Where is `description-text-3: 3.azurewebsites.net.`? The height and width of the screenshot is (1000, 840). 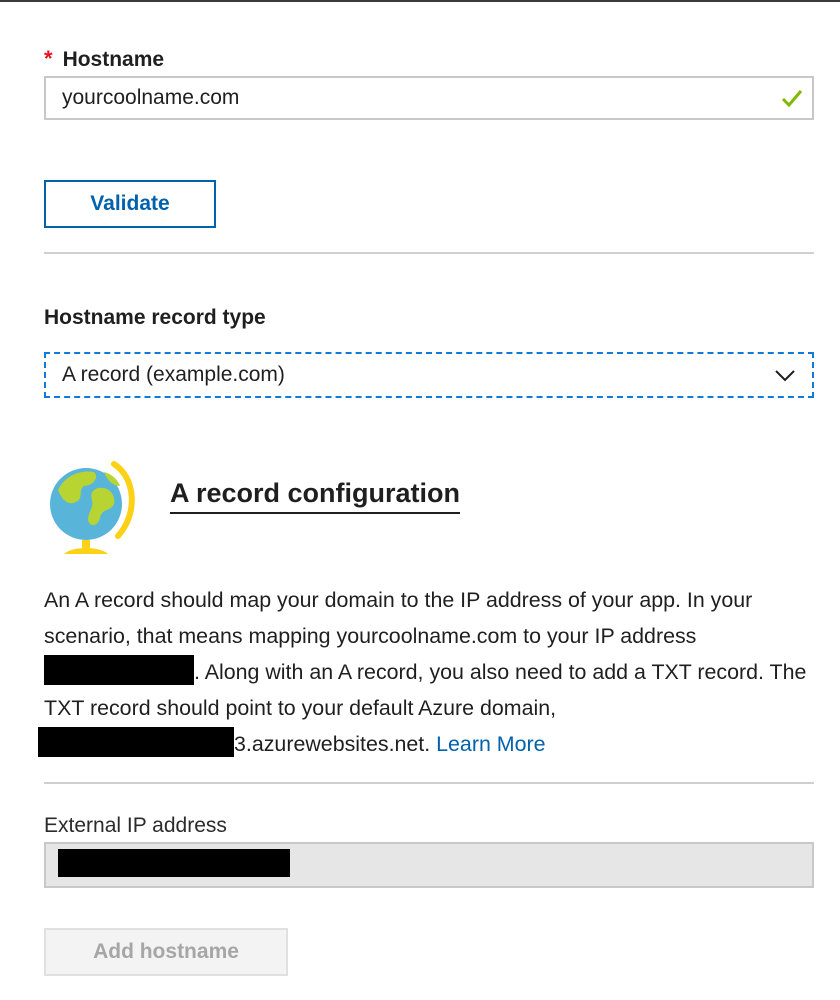 description-text-3: 3.azurewebsites.net. is located at coordinates (335, 744).